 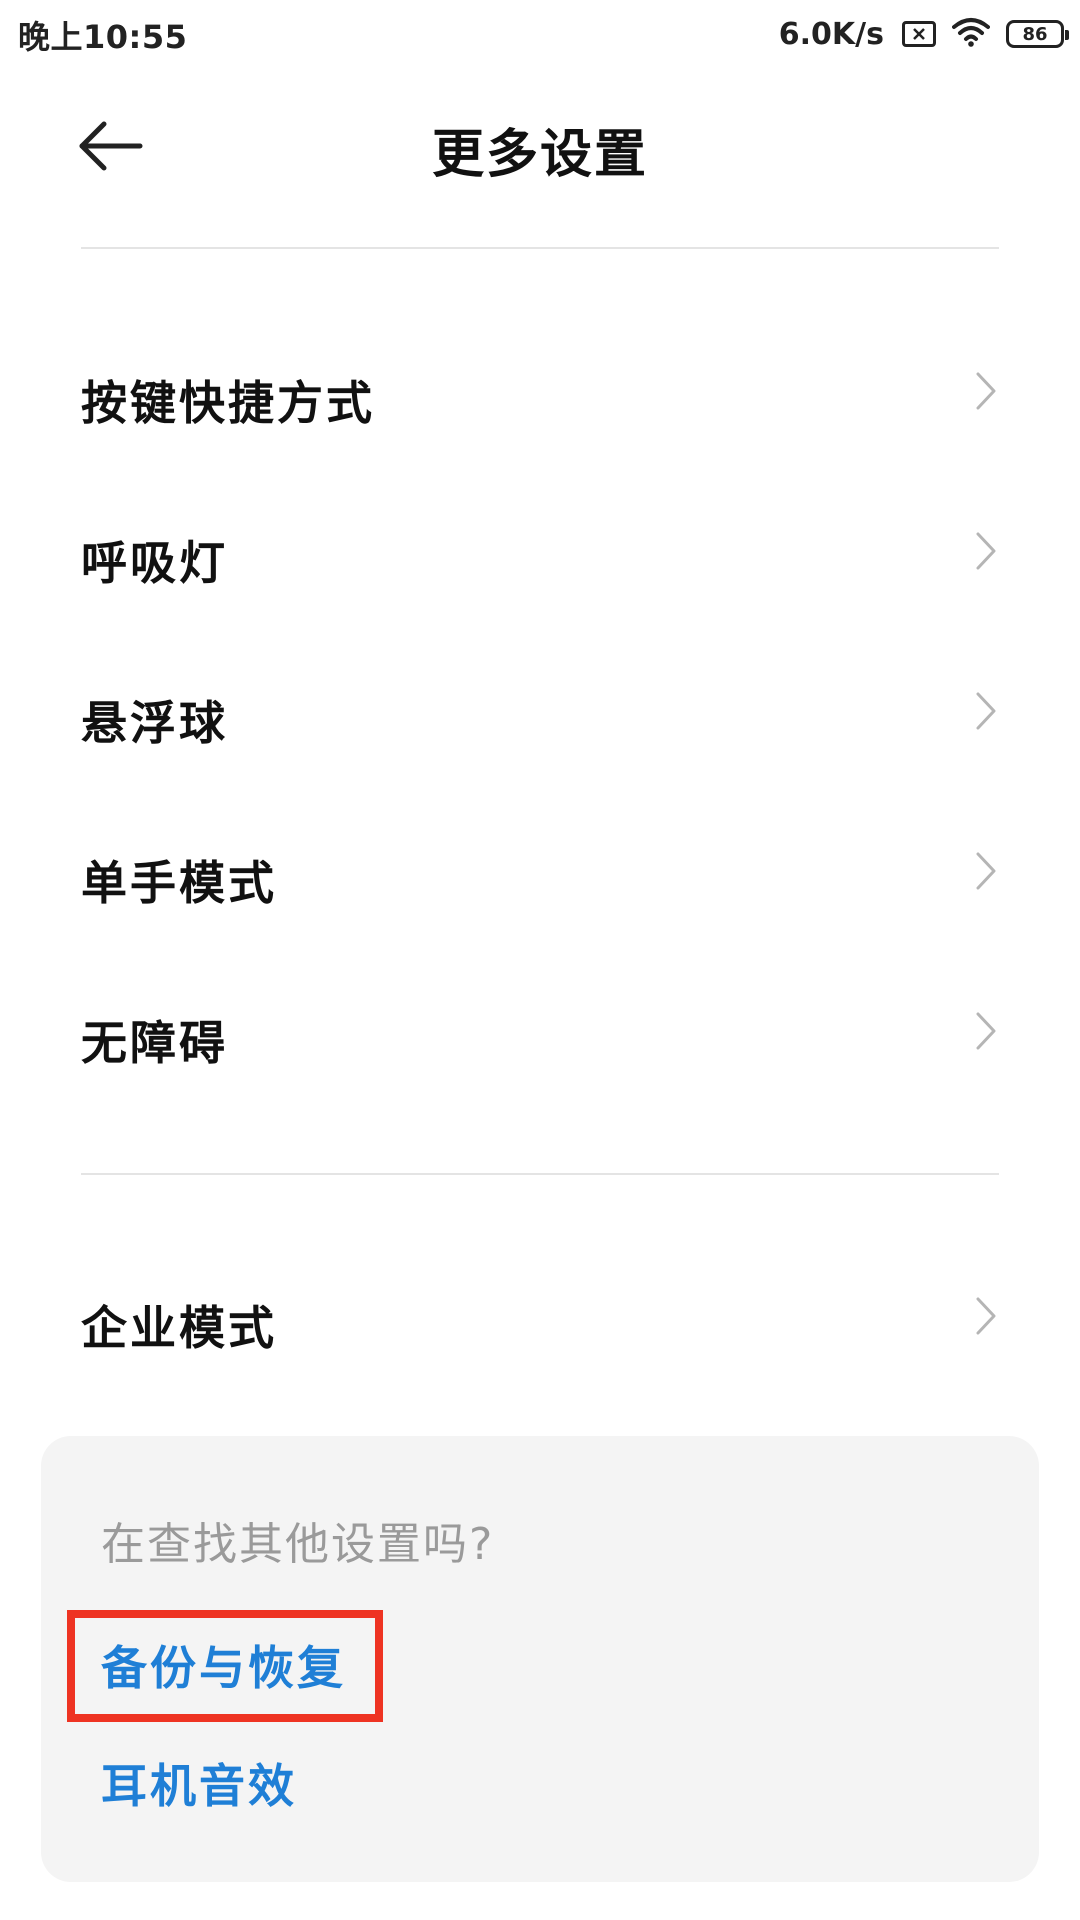 I want to click on wifi-icon, so click(x=971, y=34).